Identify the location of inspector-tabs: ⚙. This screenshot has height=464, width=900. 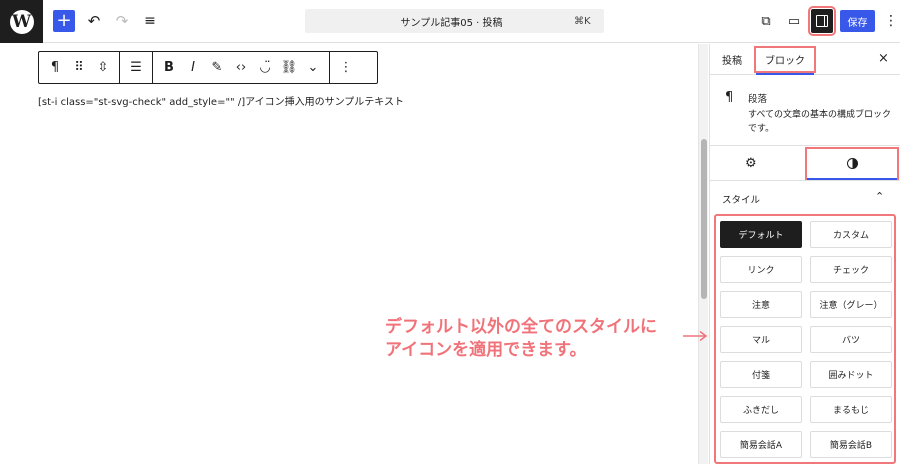
(805, 164).